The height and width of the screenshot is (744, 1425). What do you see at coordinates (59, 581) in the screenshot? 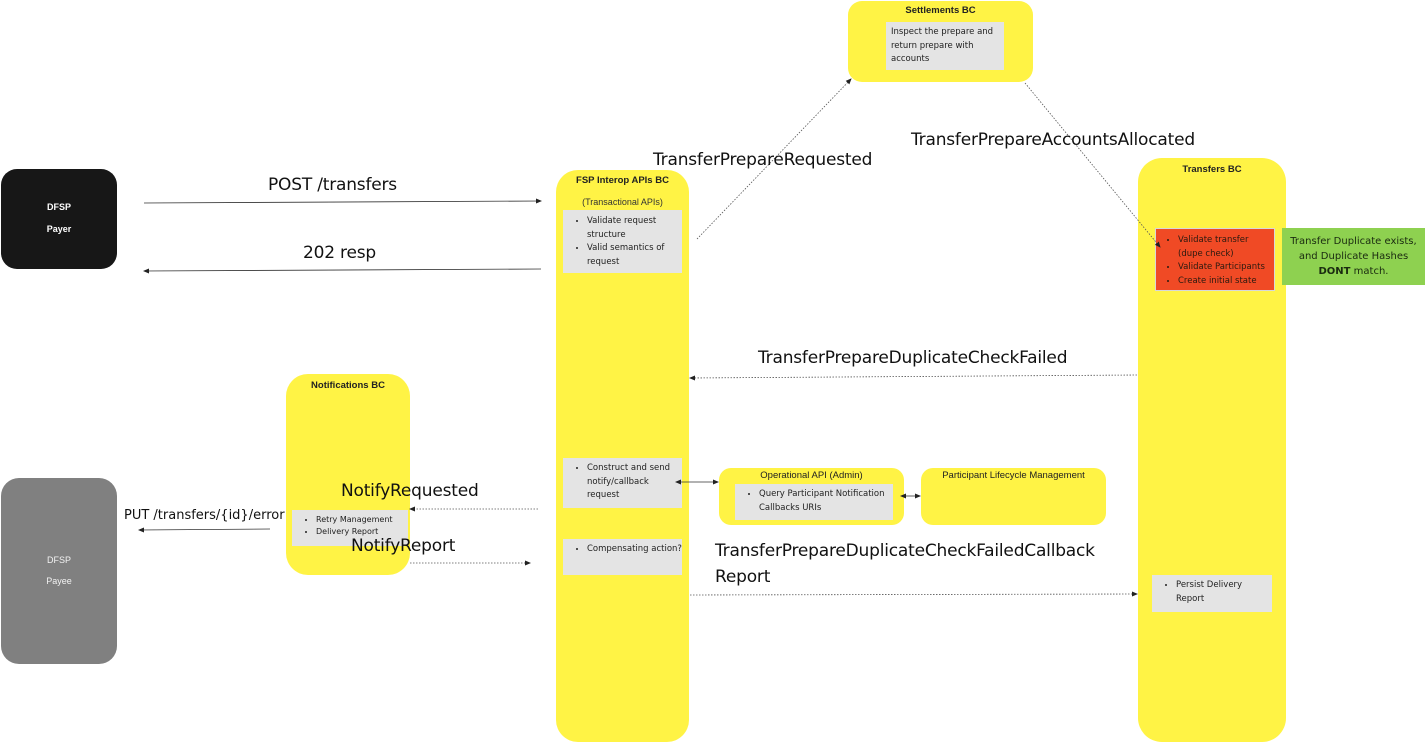
I see `payee-label-line2: Payee` at bounding box center [59, 581].